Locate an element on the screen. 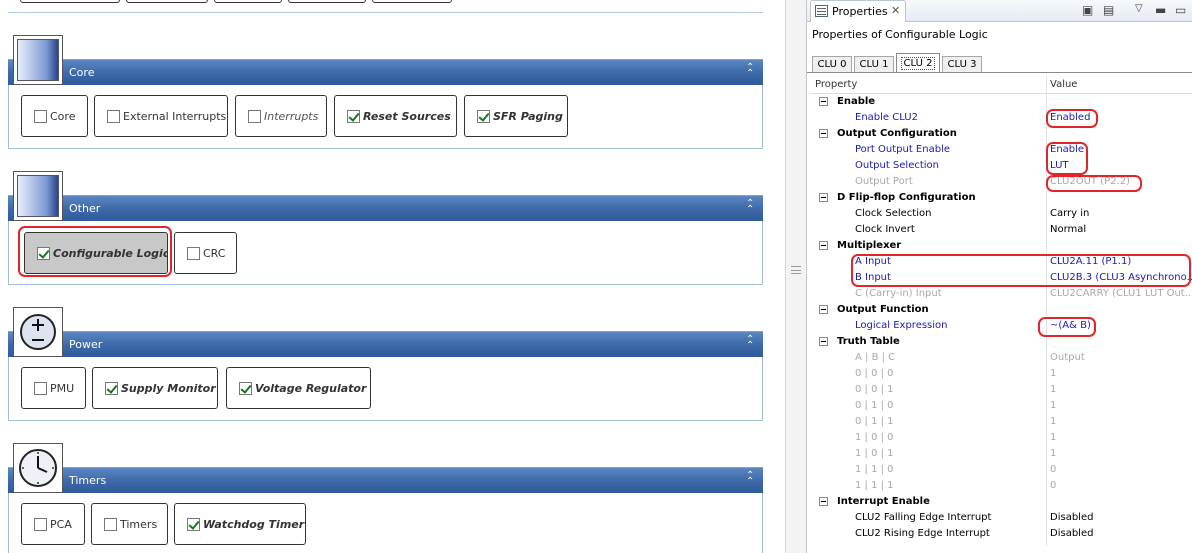 The width and height of the screenshot is (1192, 553). peripheral-core-button: Core is located at coordinates (54, 116).